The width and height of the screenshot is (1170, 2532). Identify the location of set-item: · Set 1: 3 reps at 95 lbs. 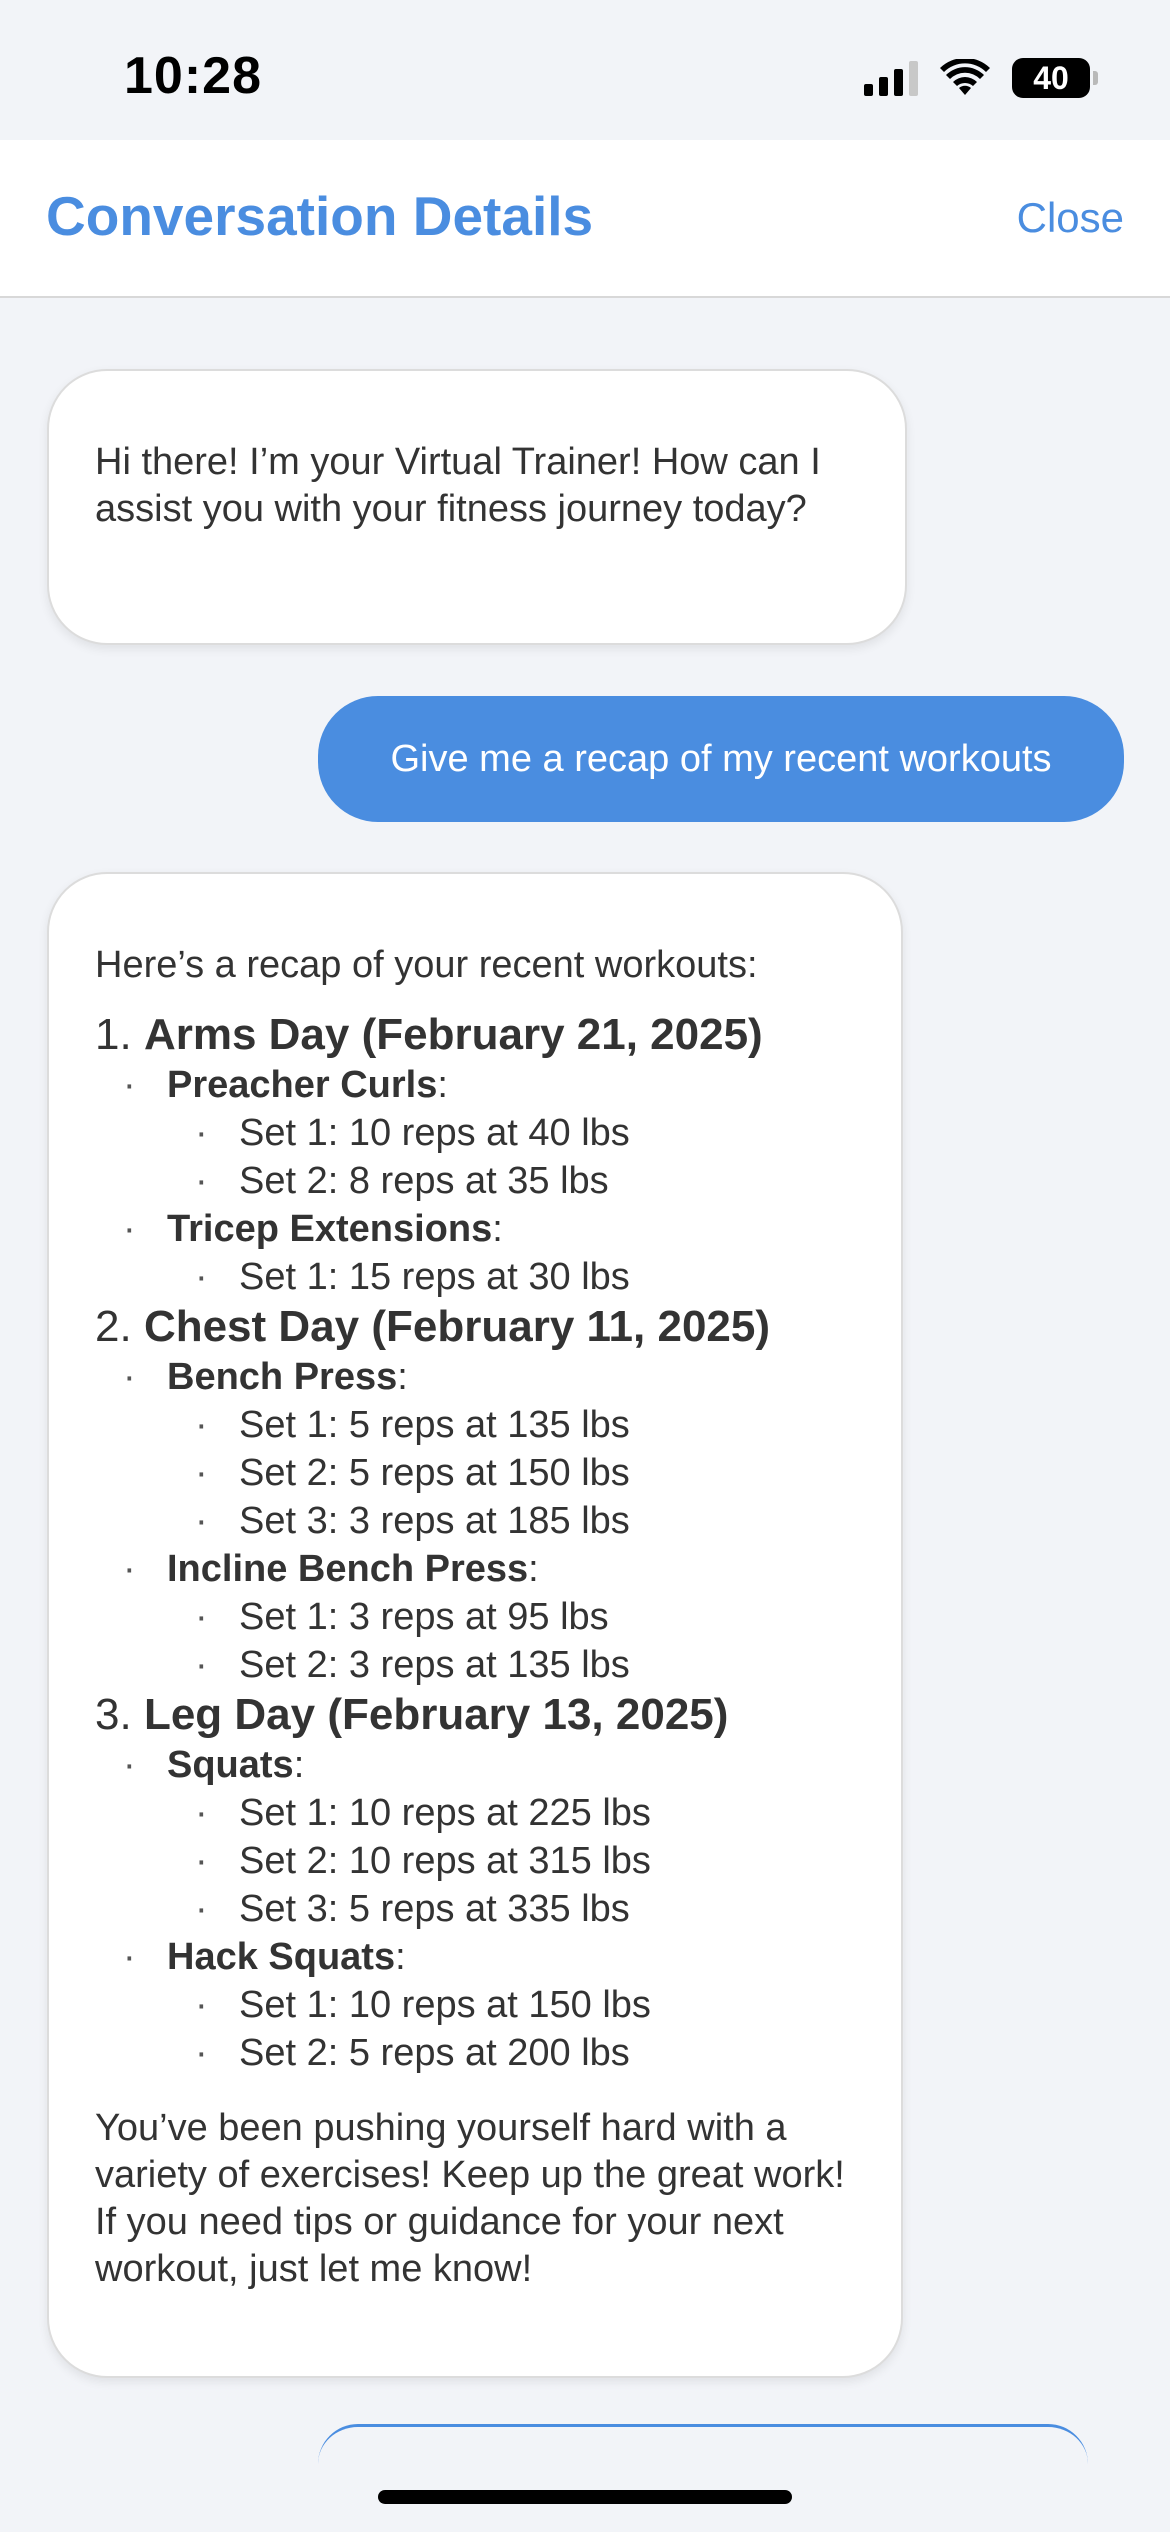
(402, 1617).